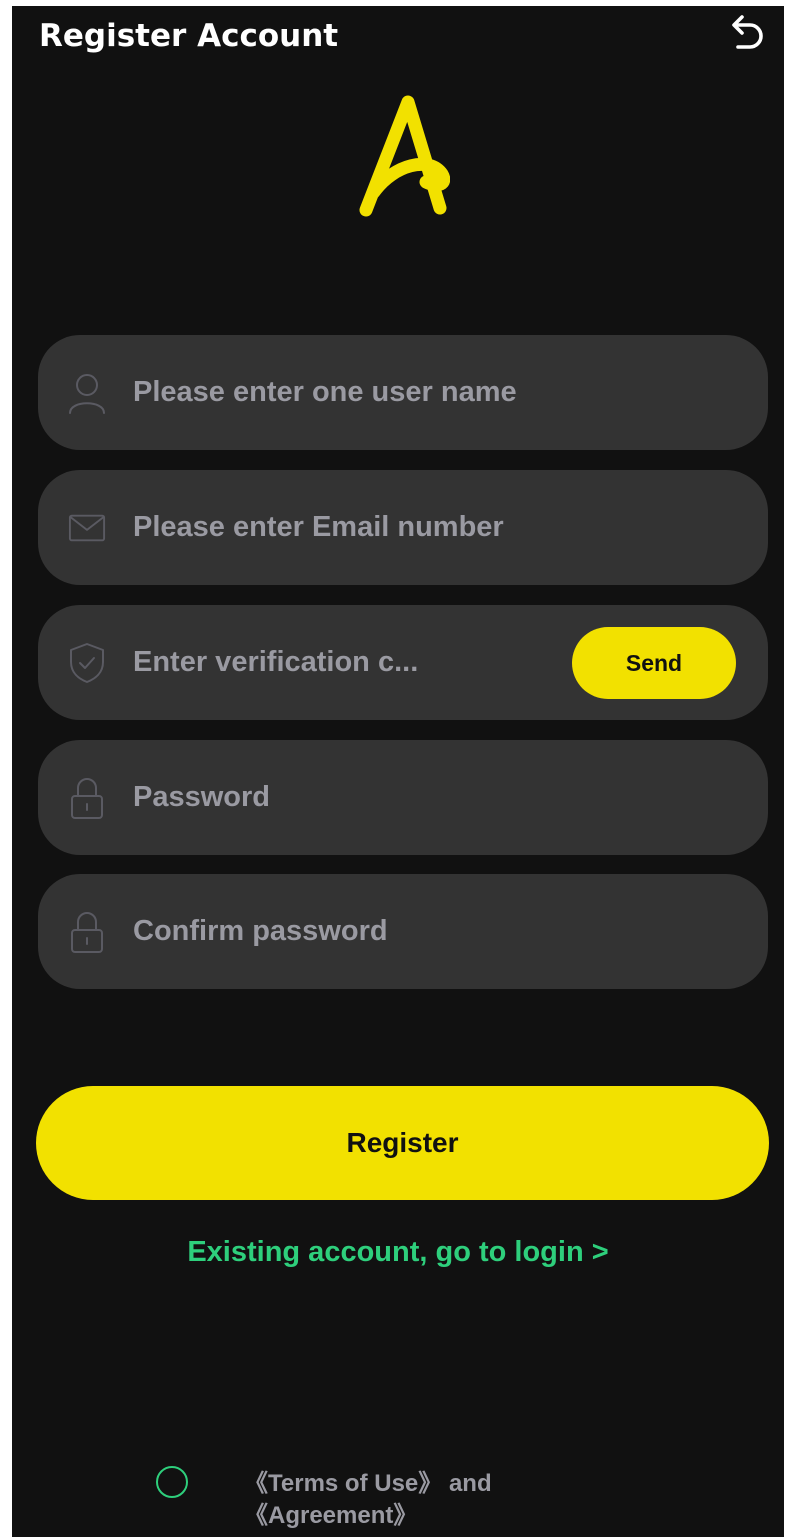  What do you see at coordinates (172, 1482) in the screenshot?
I see `agreement-checkbox` at bounding box center [172, 1482].